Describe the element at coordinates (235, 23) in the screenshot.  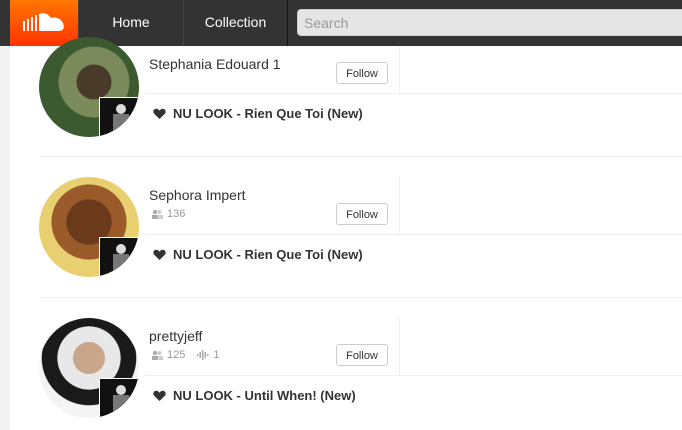
I see `nav-collection: Collection` at that location.